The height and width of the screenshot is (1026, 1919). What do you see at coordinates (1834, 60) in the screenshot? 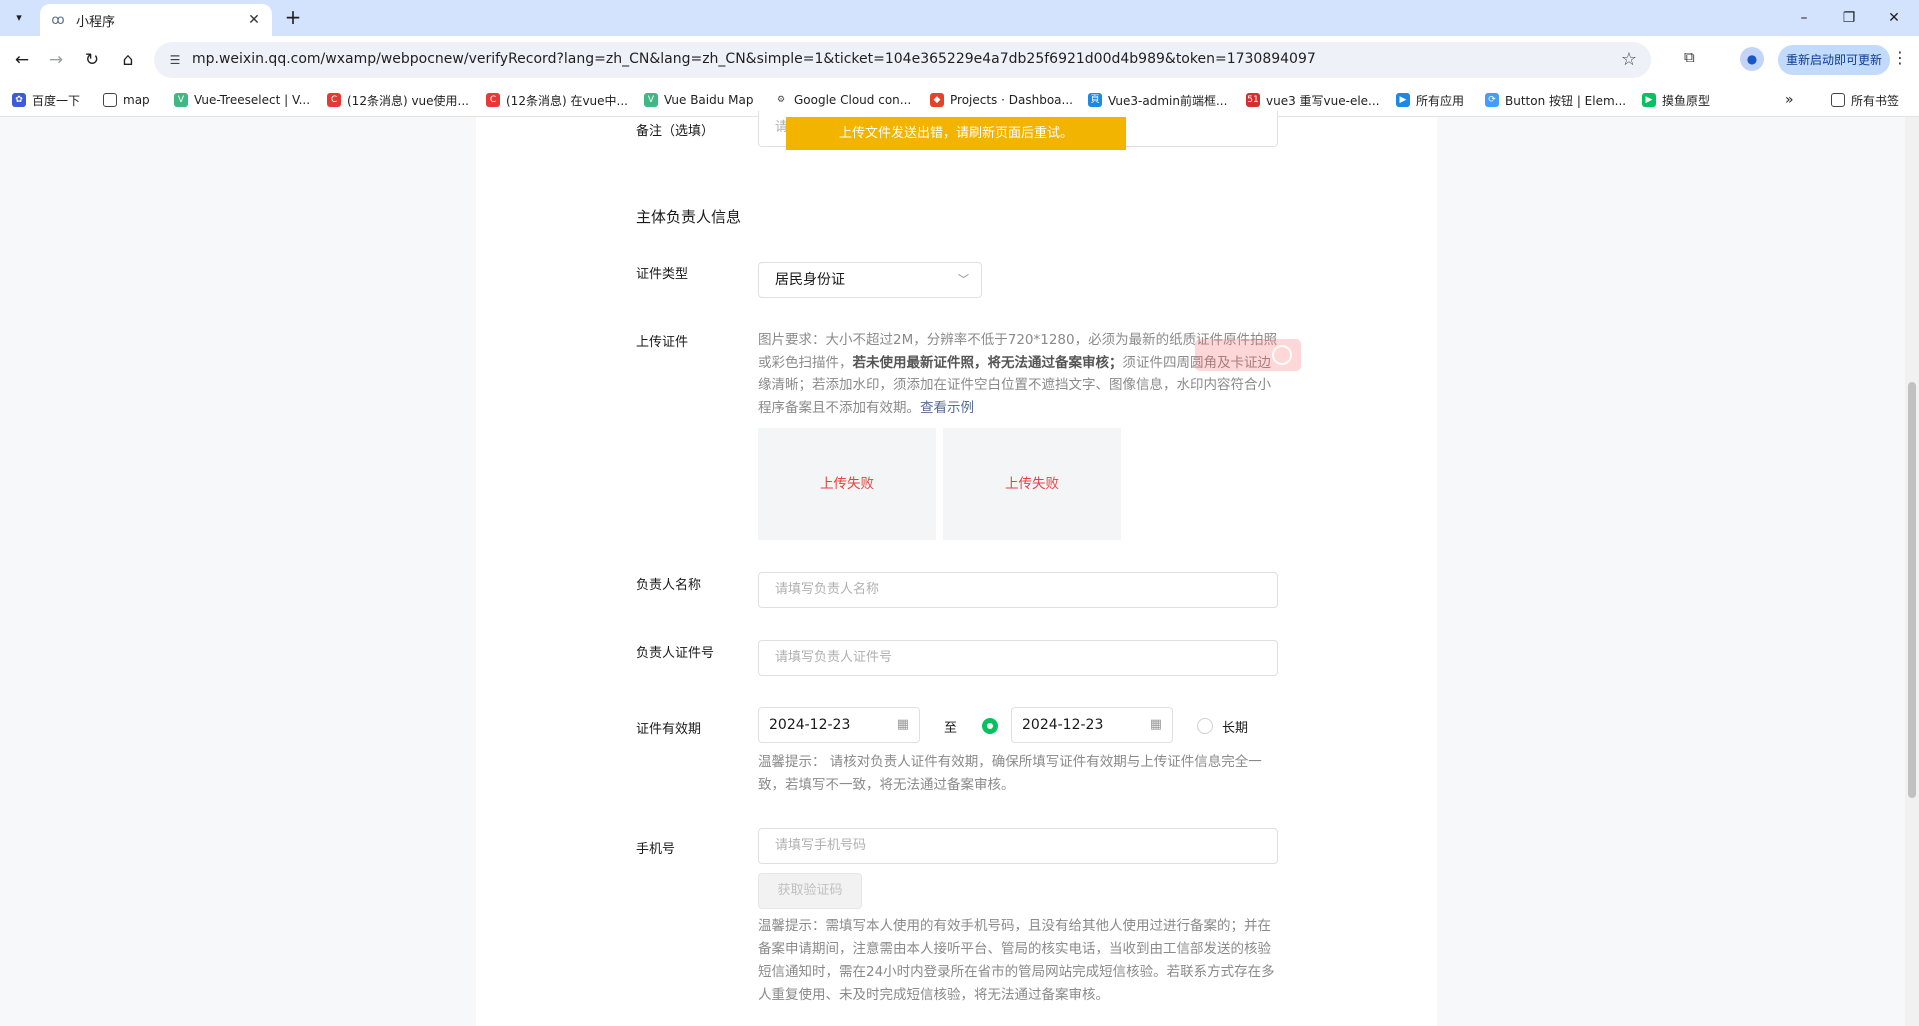
I see `relaunch-update-button: 重新启动即可更新` at bounding box center [1834, 60].